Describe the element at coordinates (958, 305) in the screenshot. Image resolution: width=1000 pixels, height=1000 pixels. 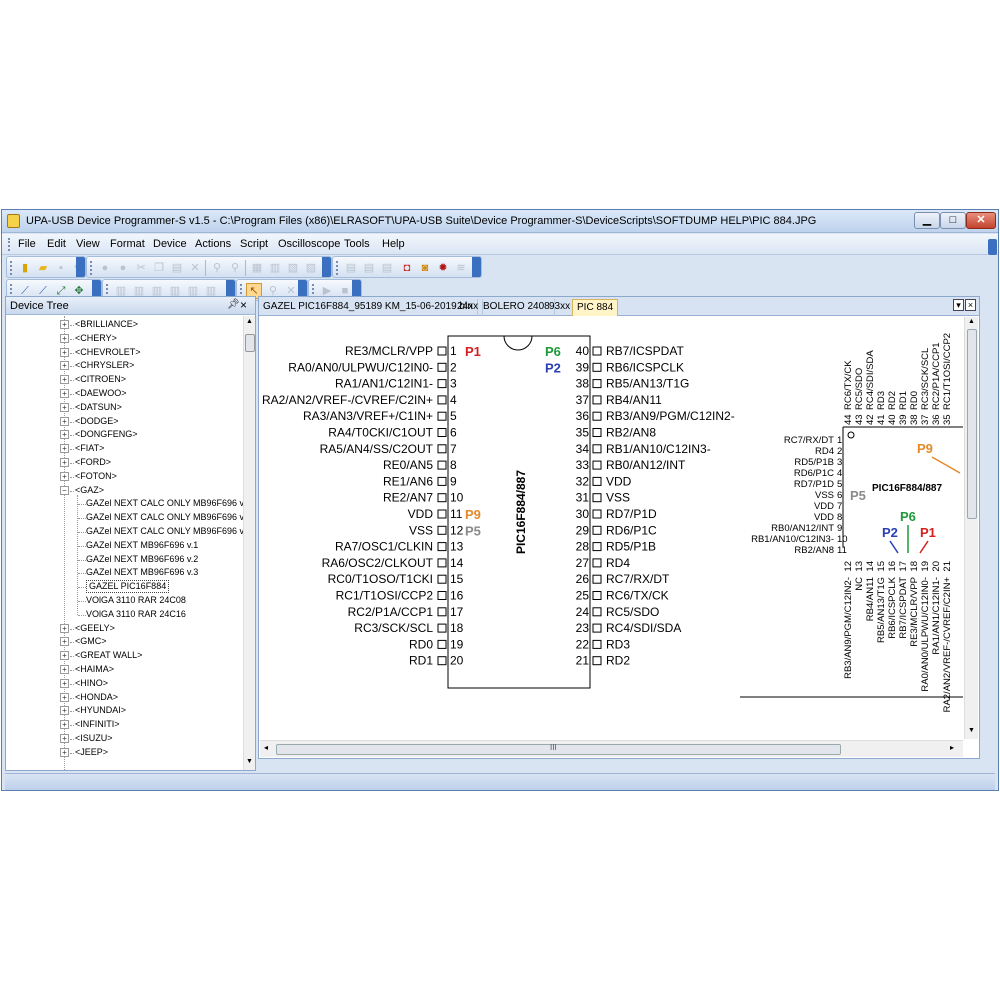
I see `tab-list-button: ▾` at that location.